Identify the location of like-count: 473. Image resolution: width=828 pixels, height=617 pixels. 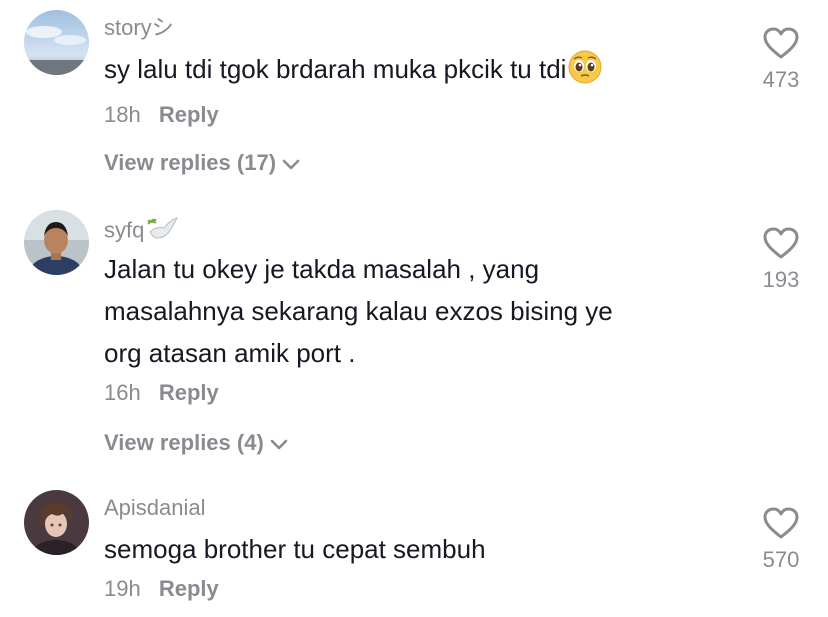
(781, 79).